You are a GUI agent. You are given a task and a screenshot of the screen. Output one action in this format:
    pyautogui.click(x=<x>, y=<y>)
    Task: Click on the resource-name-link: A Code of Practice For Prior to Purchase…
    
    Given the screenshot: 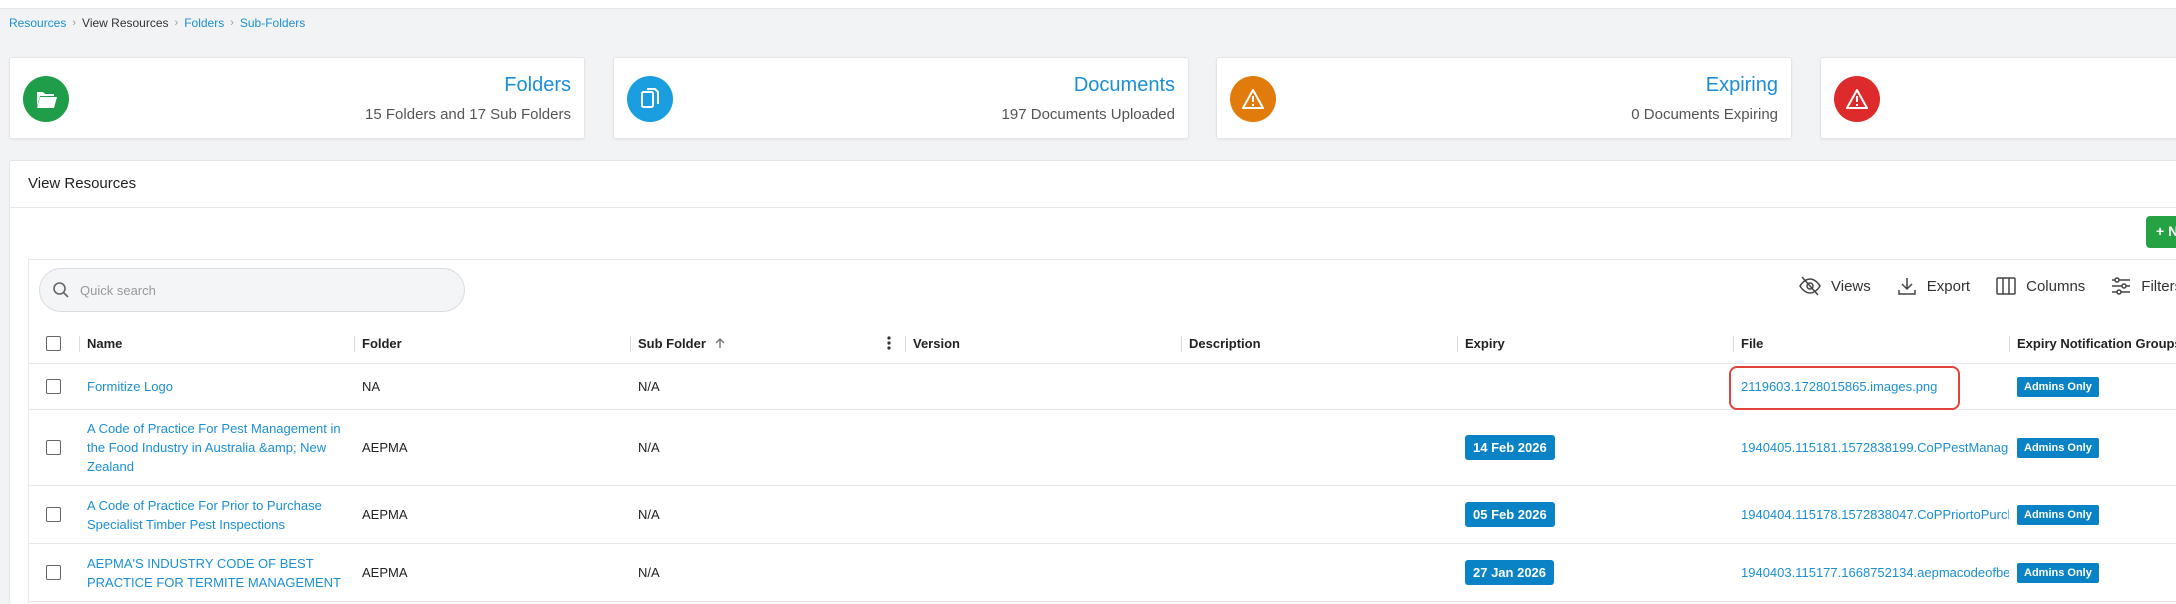 What is the action you would take?
    pyautogui.click(x=218, y=514)
    